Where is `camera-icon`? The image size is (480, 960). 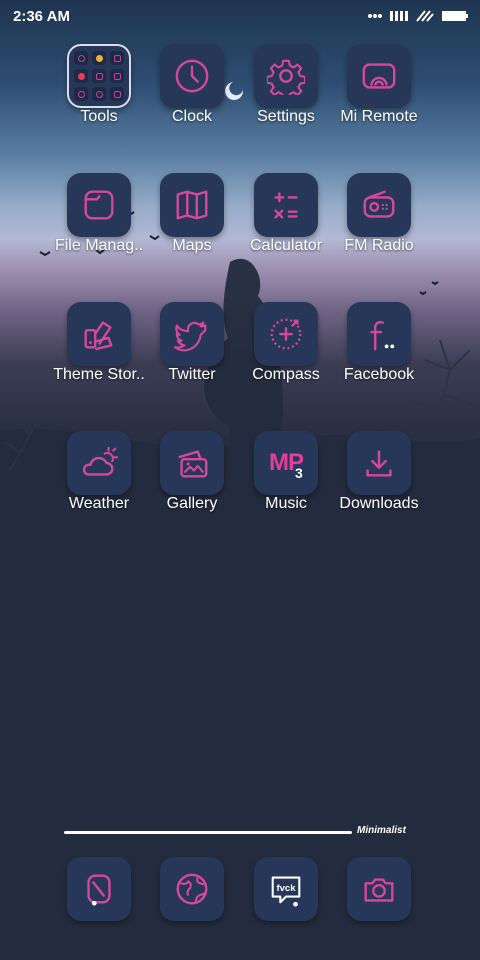 camera-icon is located at coordinates (379, 890).